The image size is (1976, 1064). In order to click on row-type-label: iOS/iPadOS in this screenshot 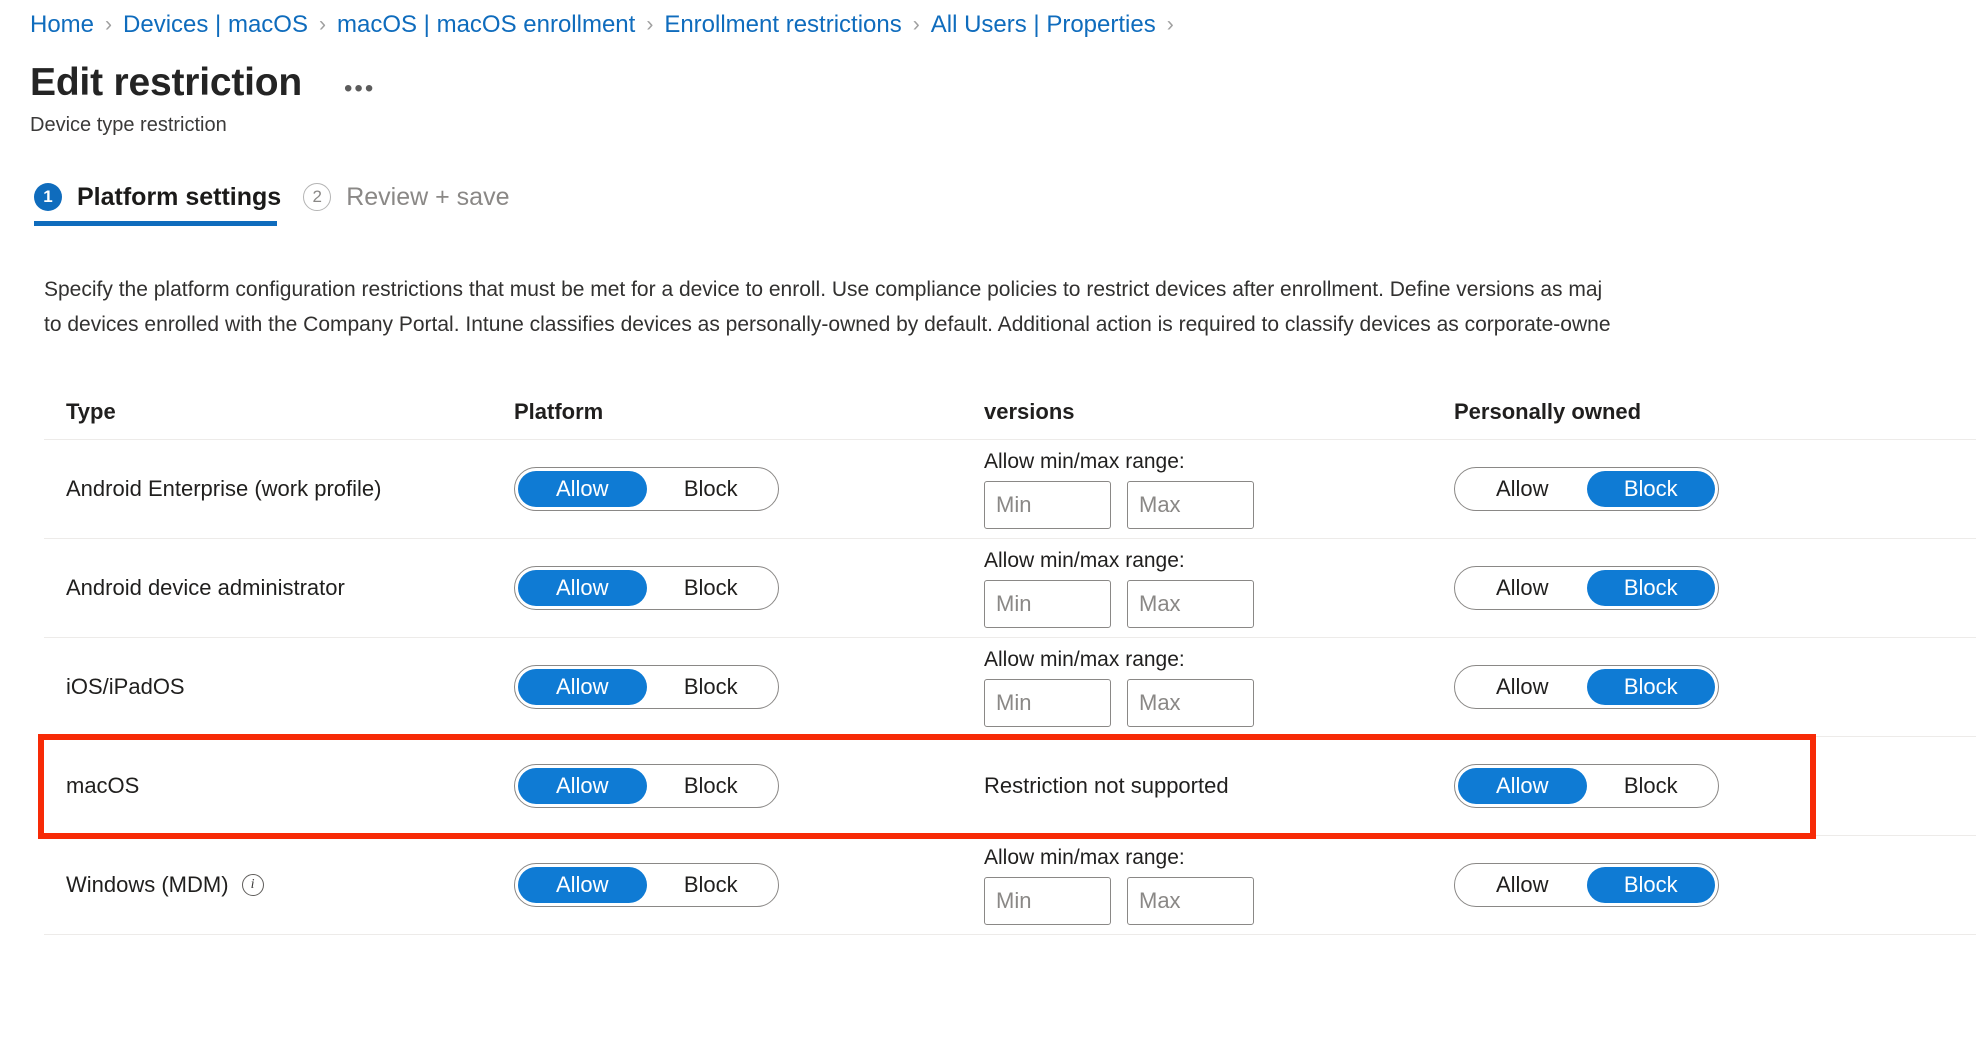, I will do `click(125, 686)`.